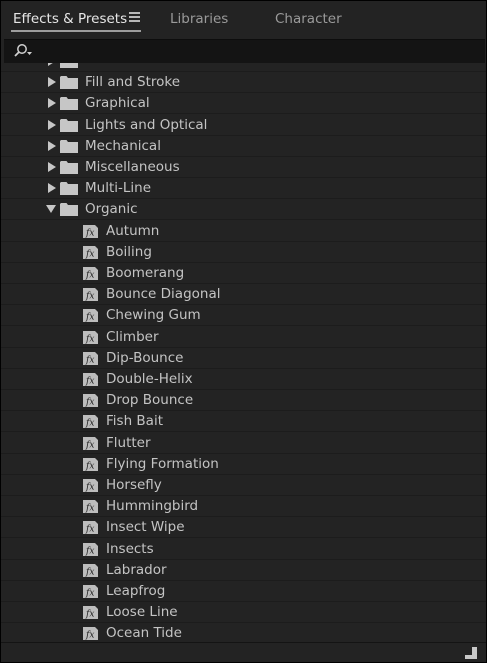 This screenshot has height=663, width=487. Describe the element at coordinates (260, 52) in the screenshot. I see `search-input` at that location.